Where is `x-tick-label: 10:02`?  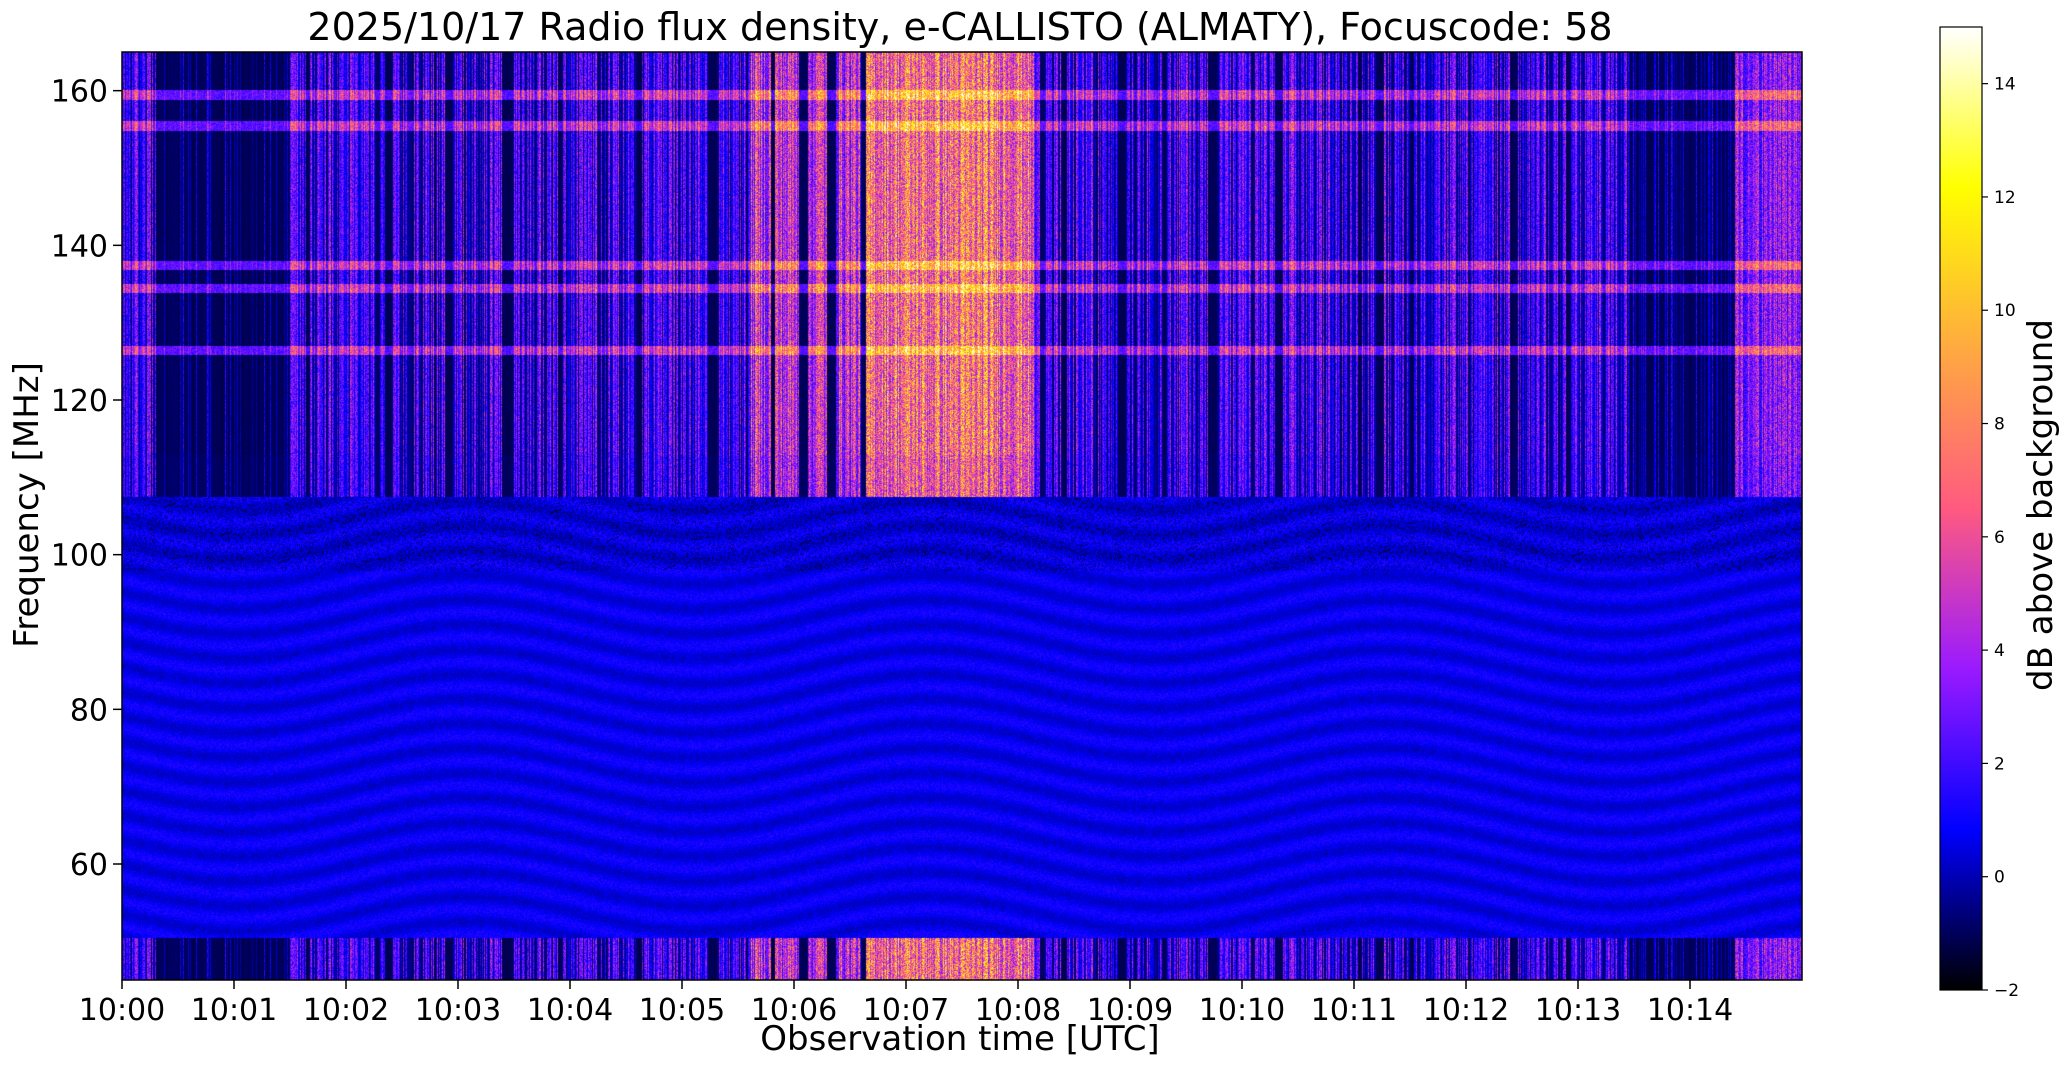 x-tick-label: 10:02 is located at coordinates (346, 1010).